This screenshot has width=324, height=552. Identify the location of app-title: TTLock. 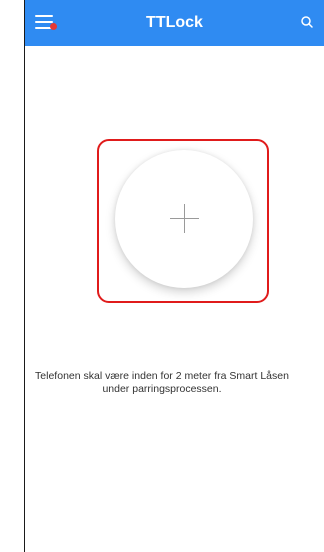
(174, 22).